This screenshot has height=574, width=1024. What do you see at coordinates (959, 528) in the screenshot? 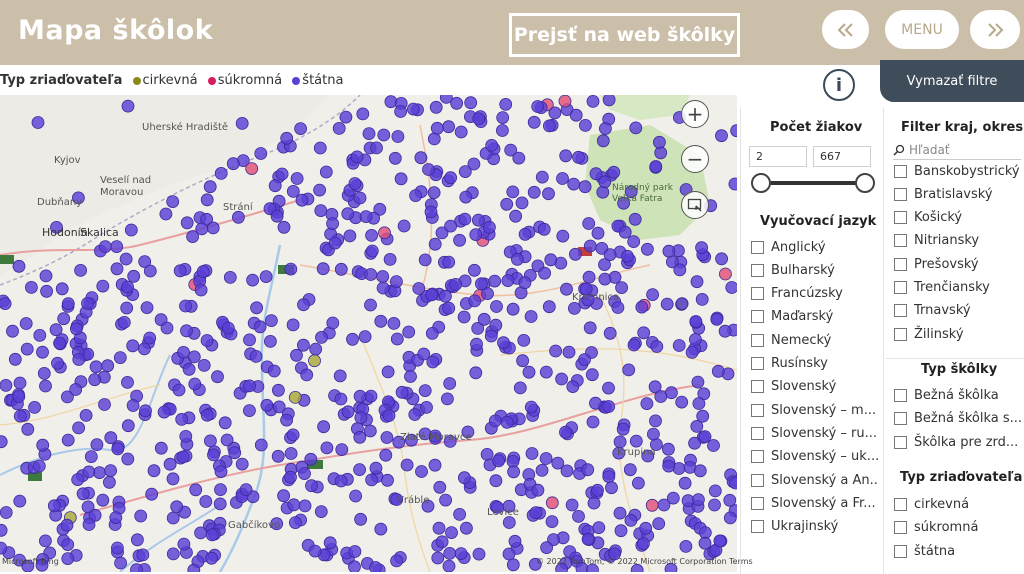
I see `founder-type-option: súkromná` at bounding box center [959, 528].